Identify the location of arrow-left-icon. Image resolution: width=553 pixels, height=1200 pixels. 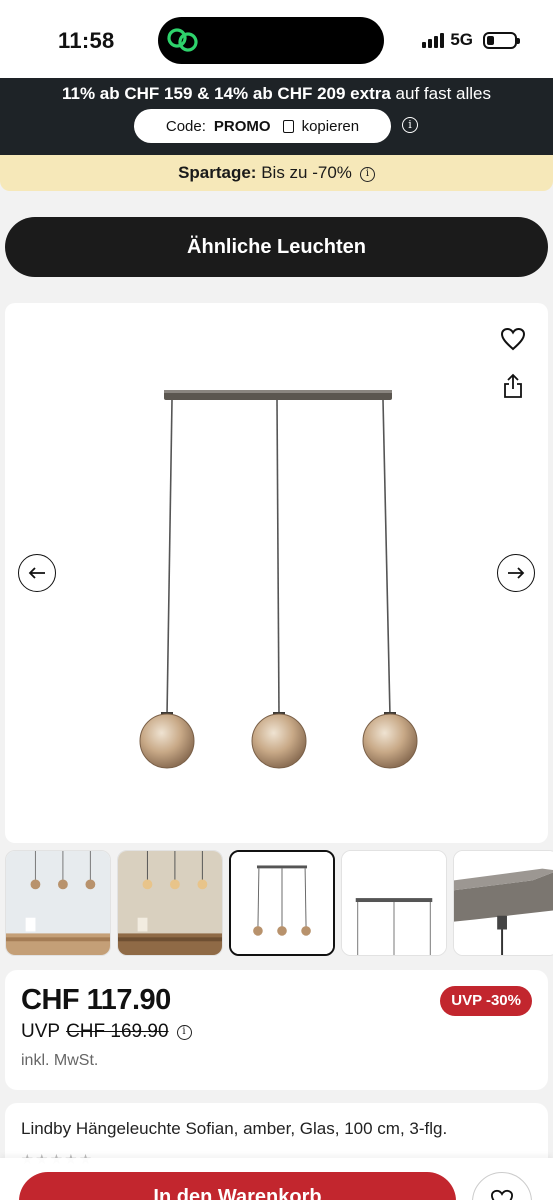
(36, 573).